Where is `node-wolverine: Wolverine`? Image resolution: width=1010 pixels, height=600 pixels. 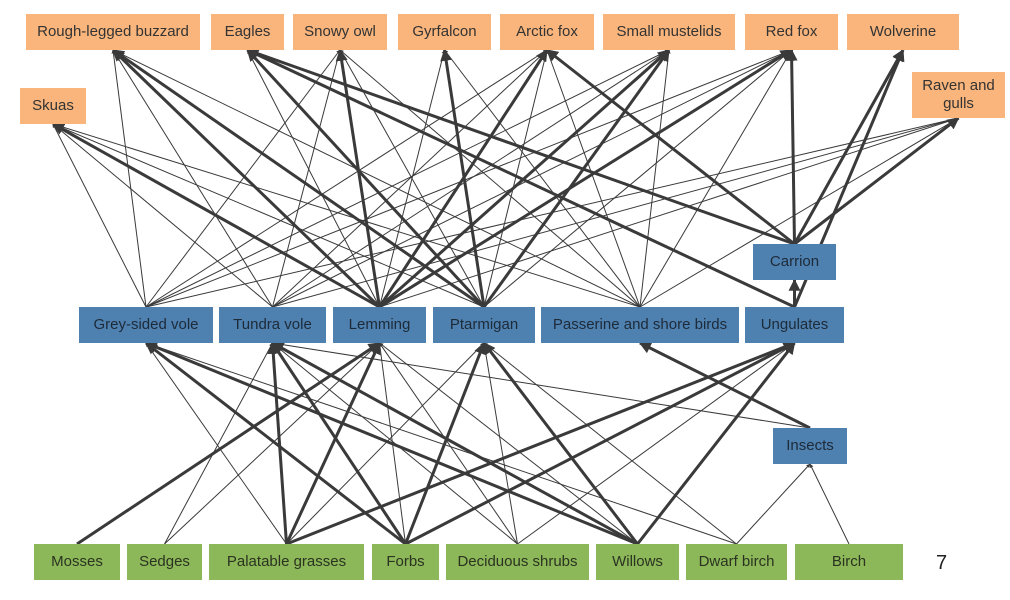 node-wolverine: Wolverine is located at coordinates (903, 32).